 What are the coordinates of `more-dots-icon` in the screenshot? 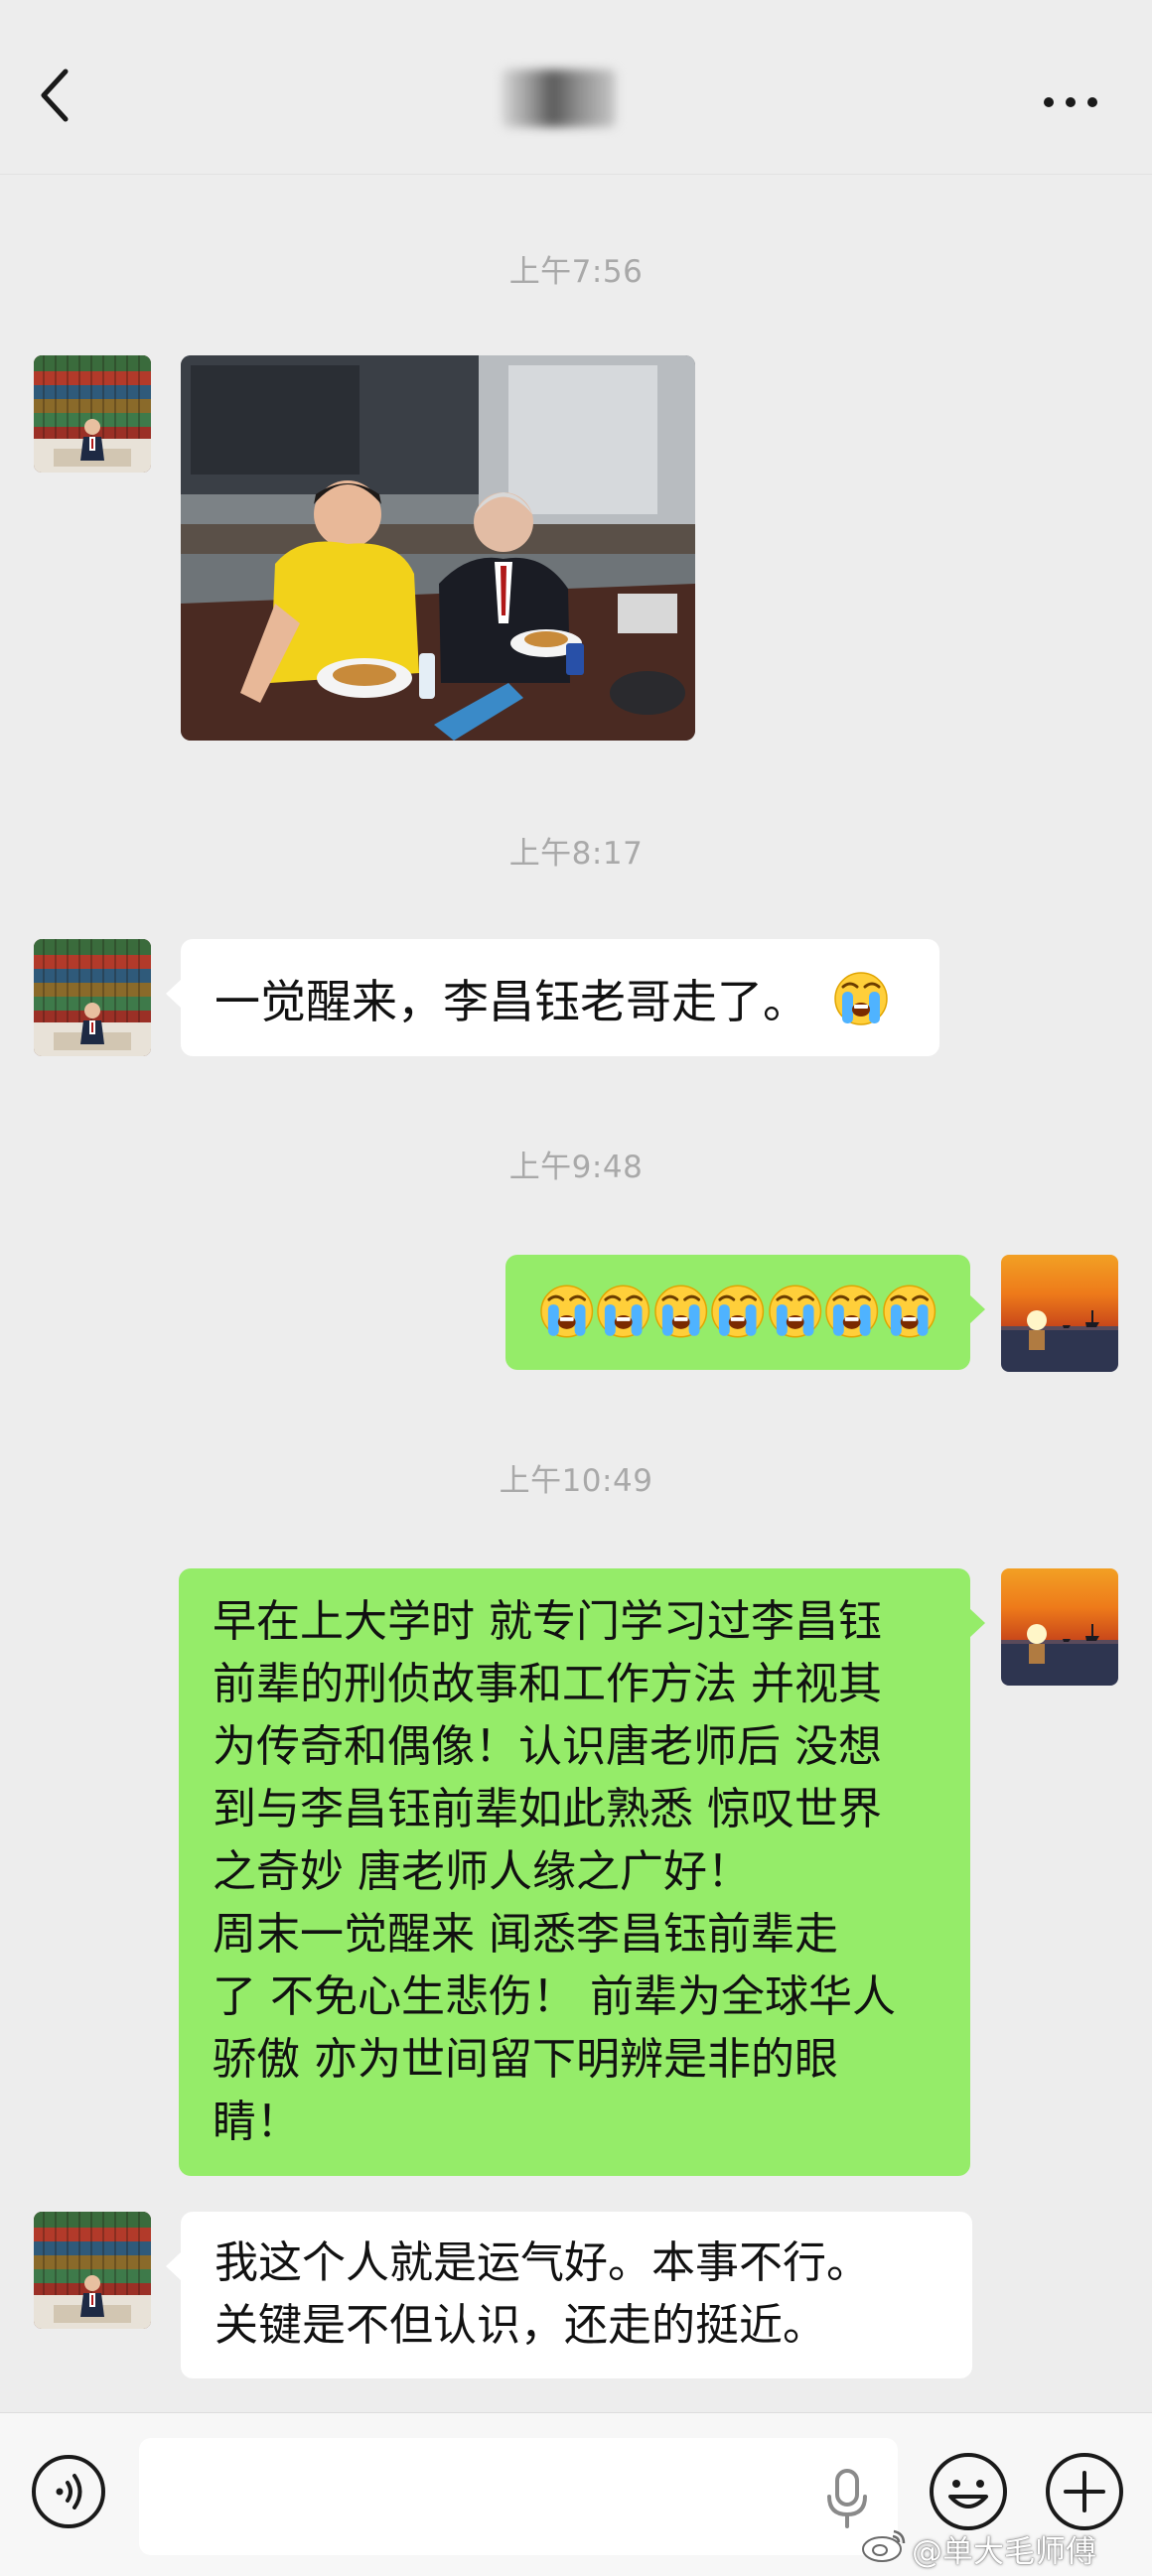 It's located at (1070, 102).